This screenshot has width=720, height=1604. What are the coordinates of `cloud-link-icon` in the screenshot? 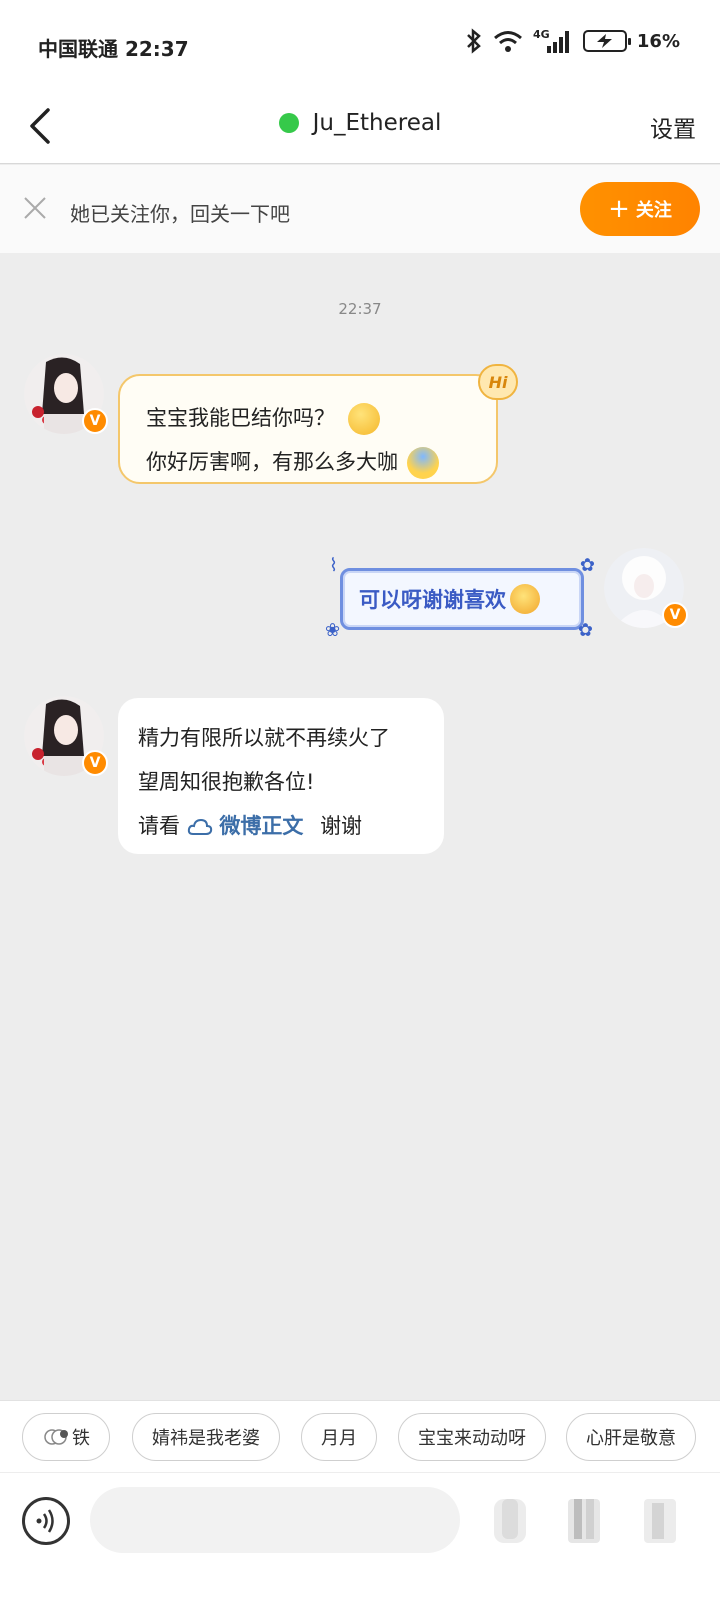 It's located at (199, 826).